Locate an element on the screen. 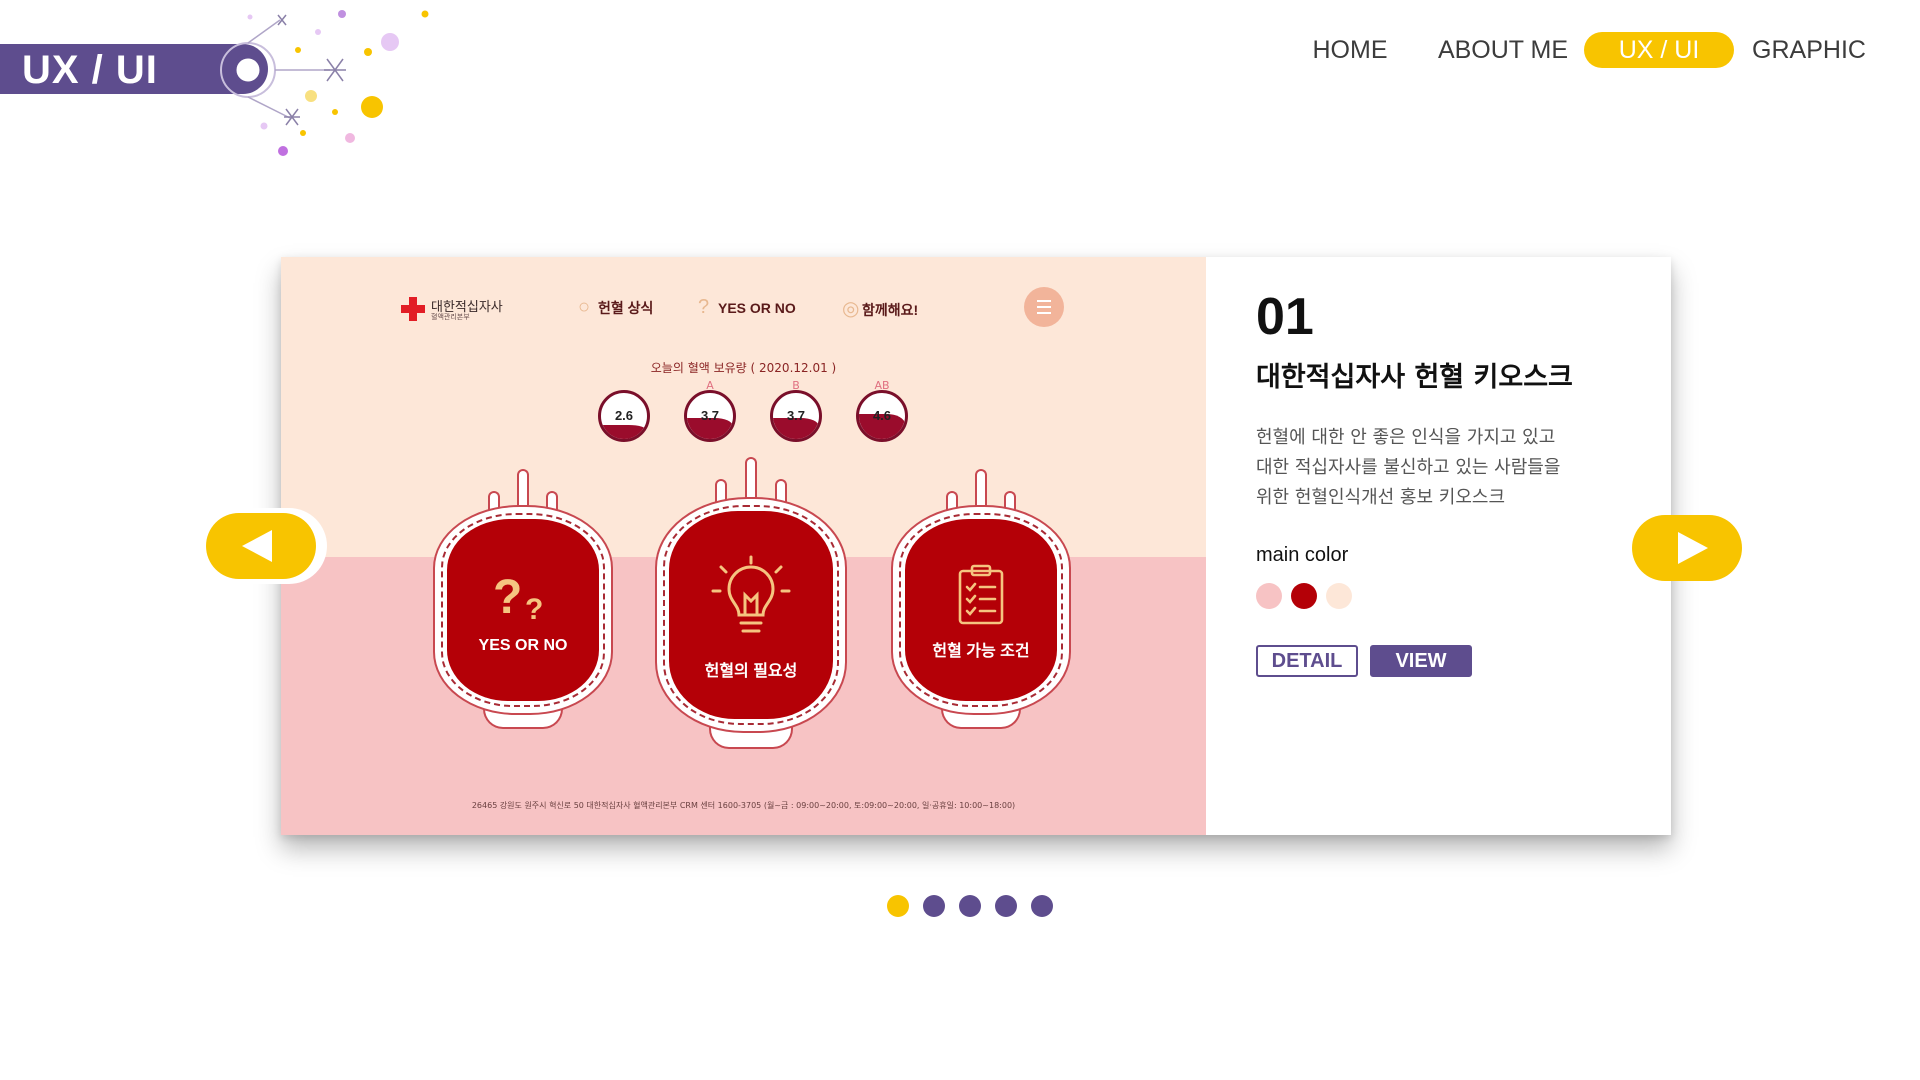 The width and height of the screenshot is (1920, 1080). project-title: 대한적십자사 헌혈 키오스크 is located at coordinates (1414, 377).